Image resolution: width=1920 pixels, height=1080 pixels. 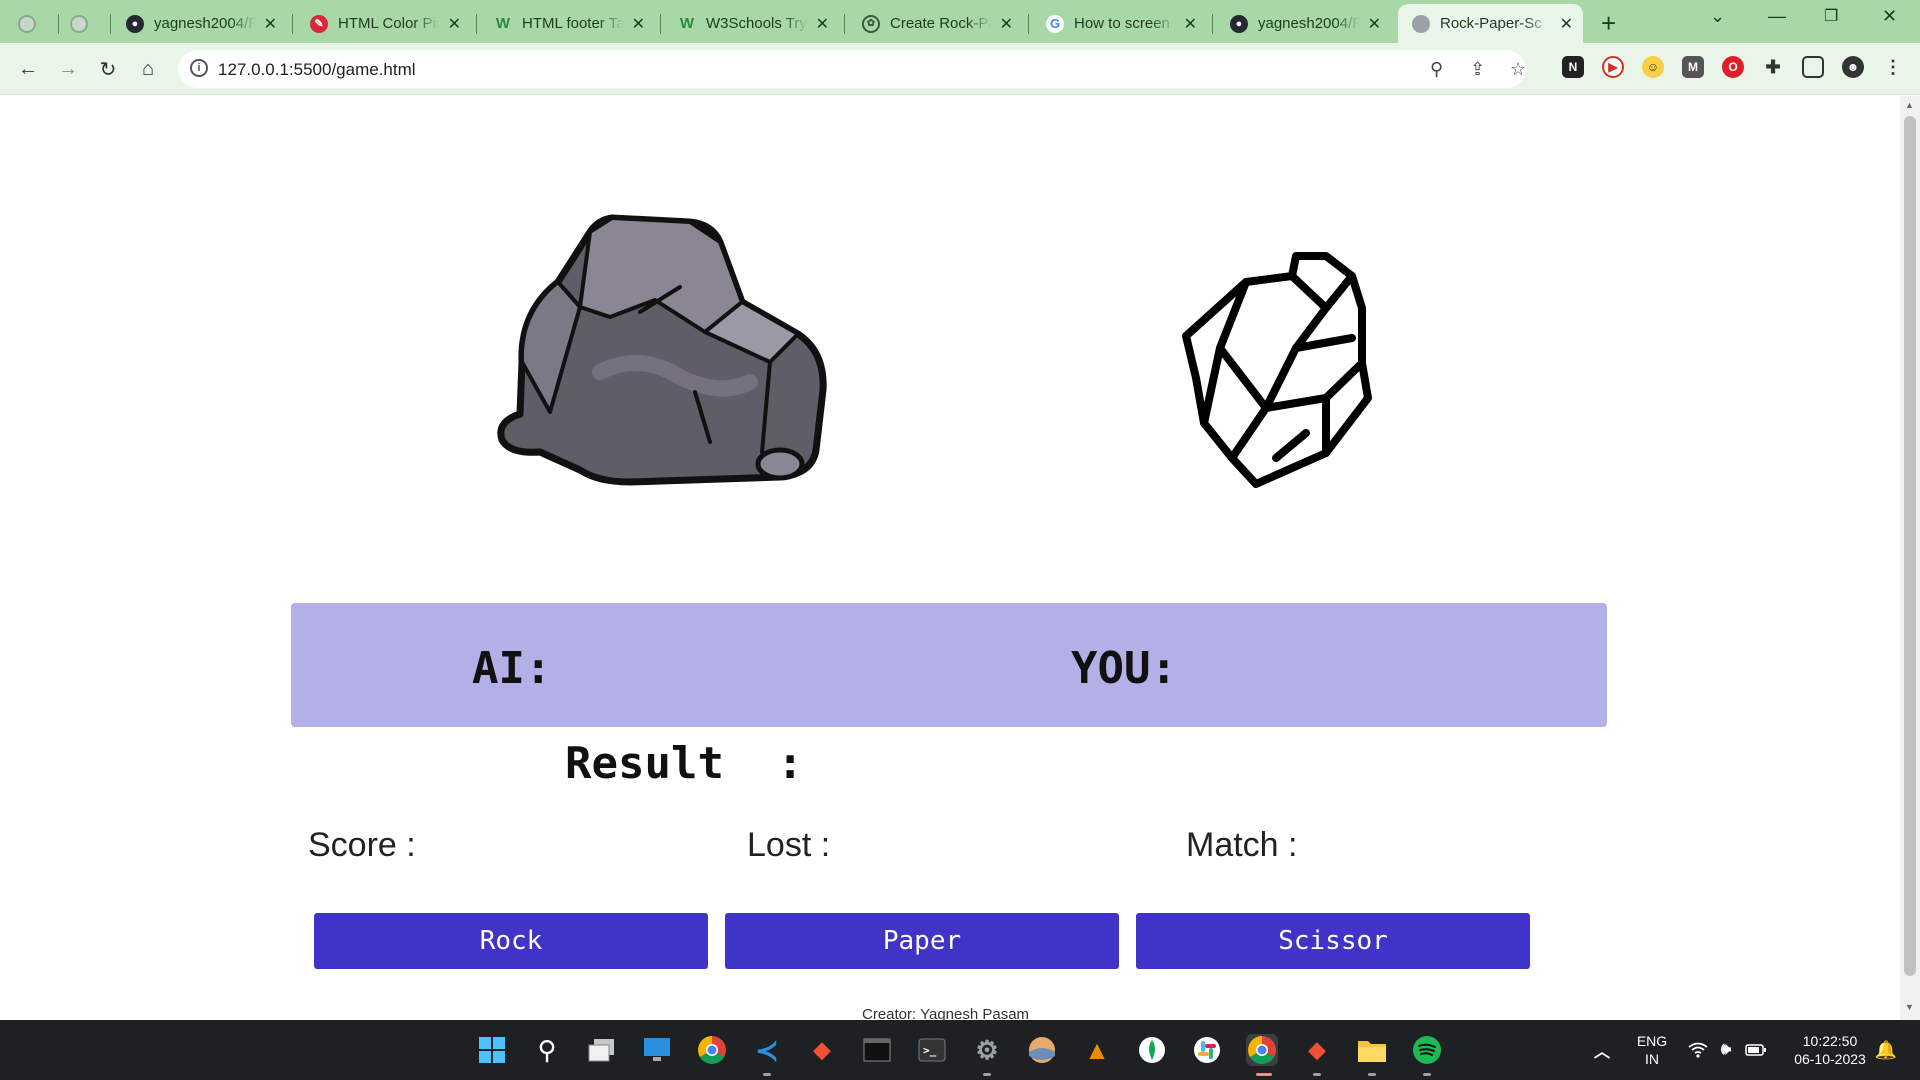 What do you see at coordinates (1333, 941) in the screenshot?
I see `scissor-button: Scissor` at bounding box center [1333, 941].